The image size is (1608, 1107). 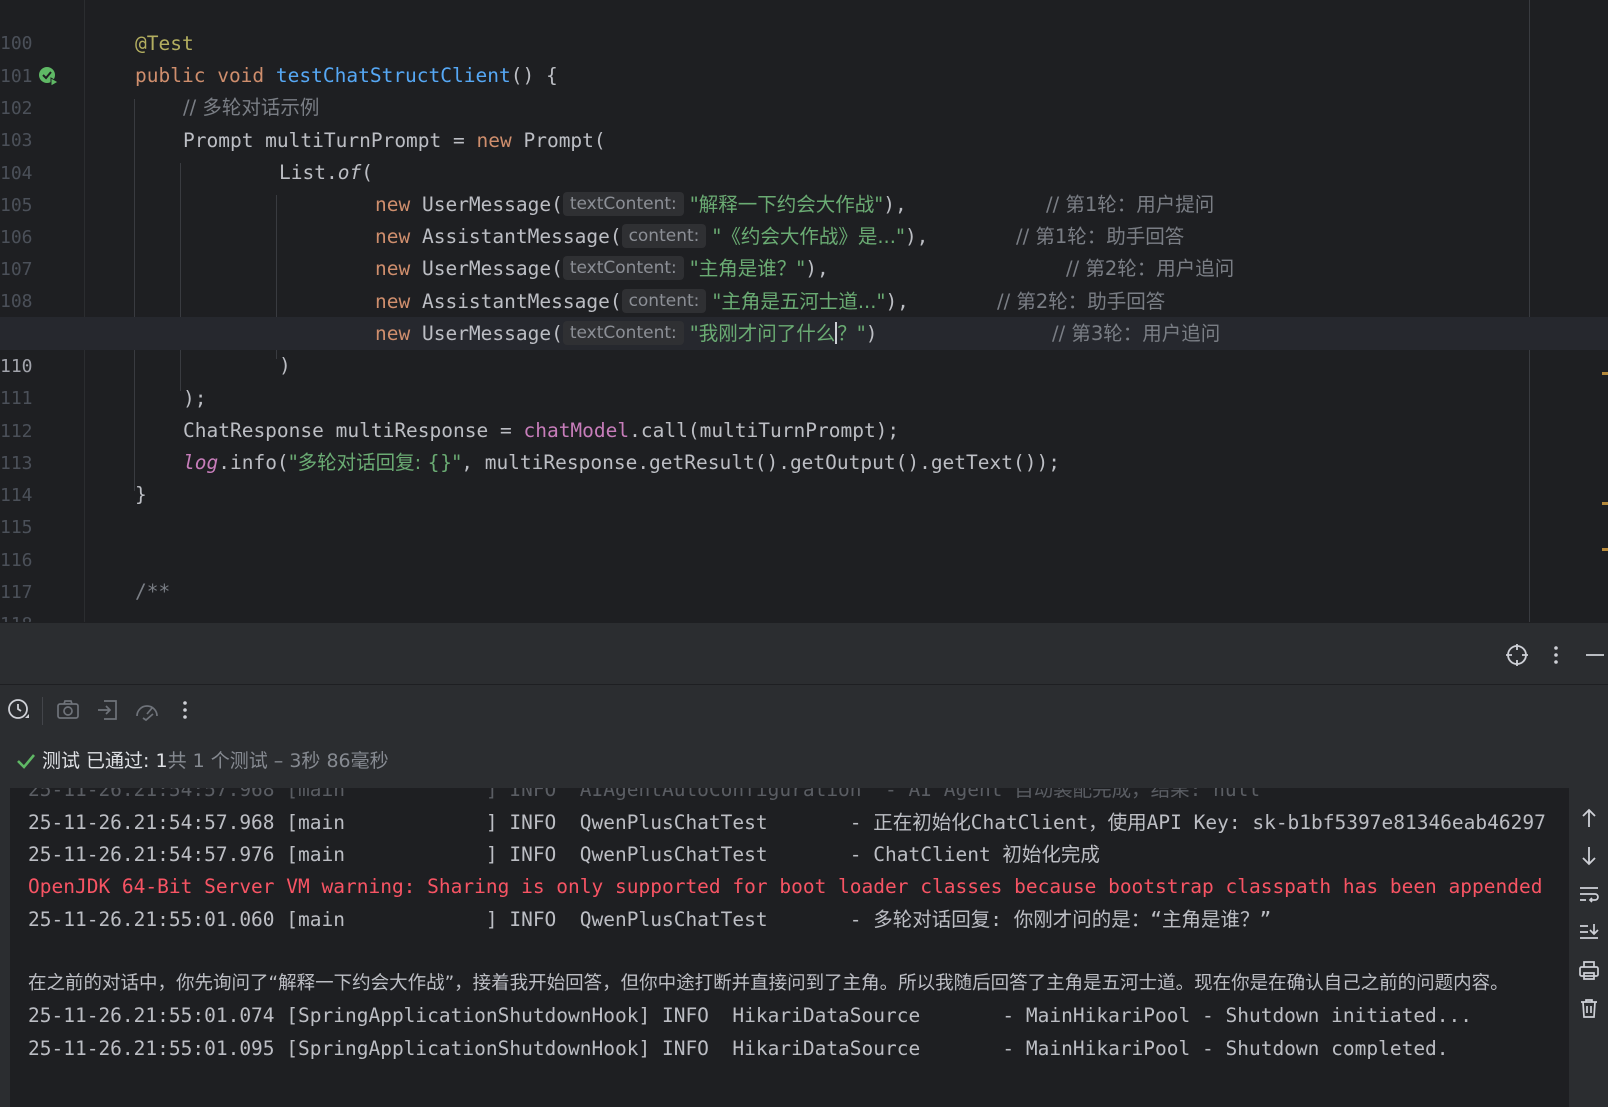 What do you see at coordinates (804, 57) in the screenshot?
I see `code-line: 101 @Test` at bounding box center [804, 57].